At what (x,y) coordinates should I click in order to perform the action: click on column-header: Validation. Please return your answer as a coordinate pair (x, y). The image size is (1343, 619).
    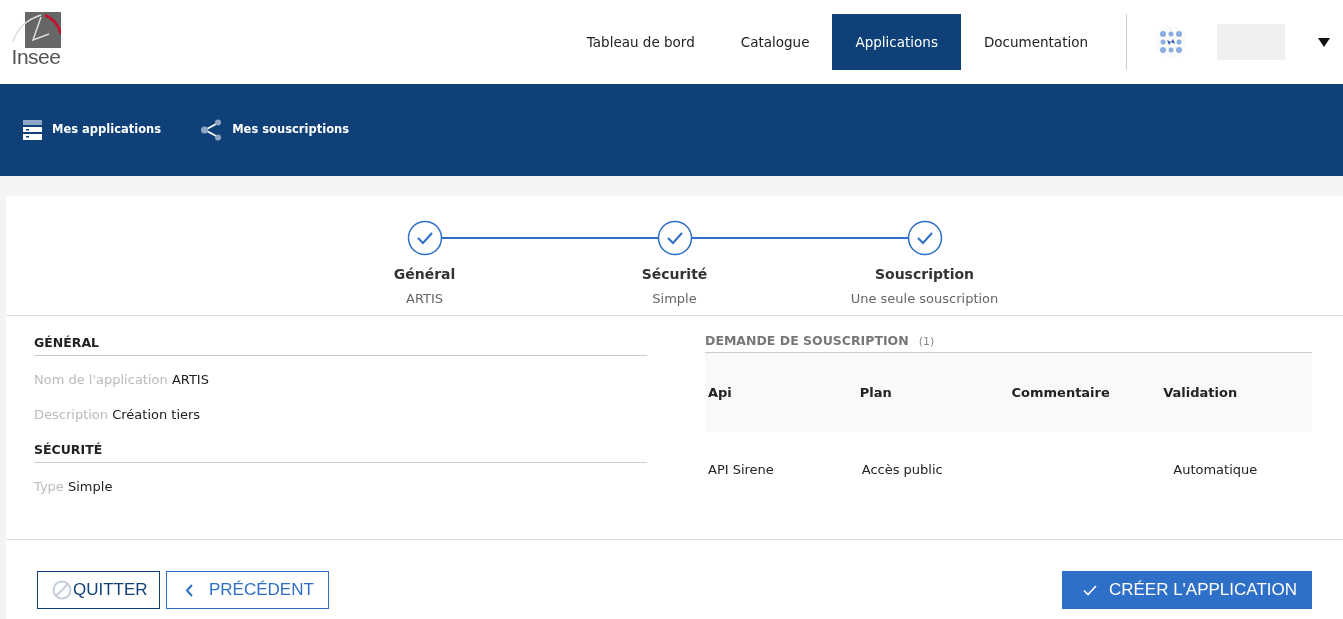
    Looking at the image, I should click on (1236, 392).